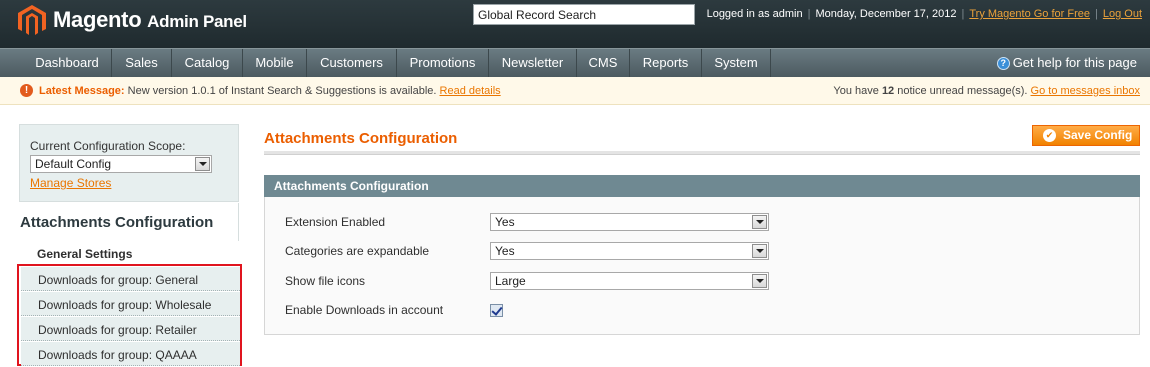  I want to click on notice-count: 12, so click(888, 91).